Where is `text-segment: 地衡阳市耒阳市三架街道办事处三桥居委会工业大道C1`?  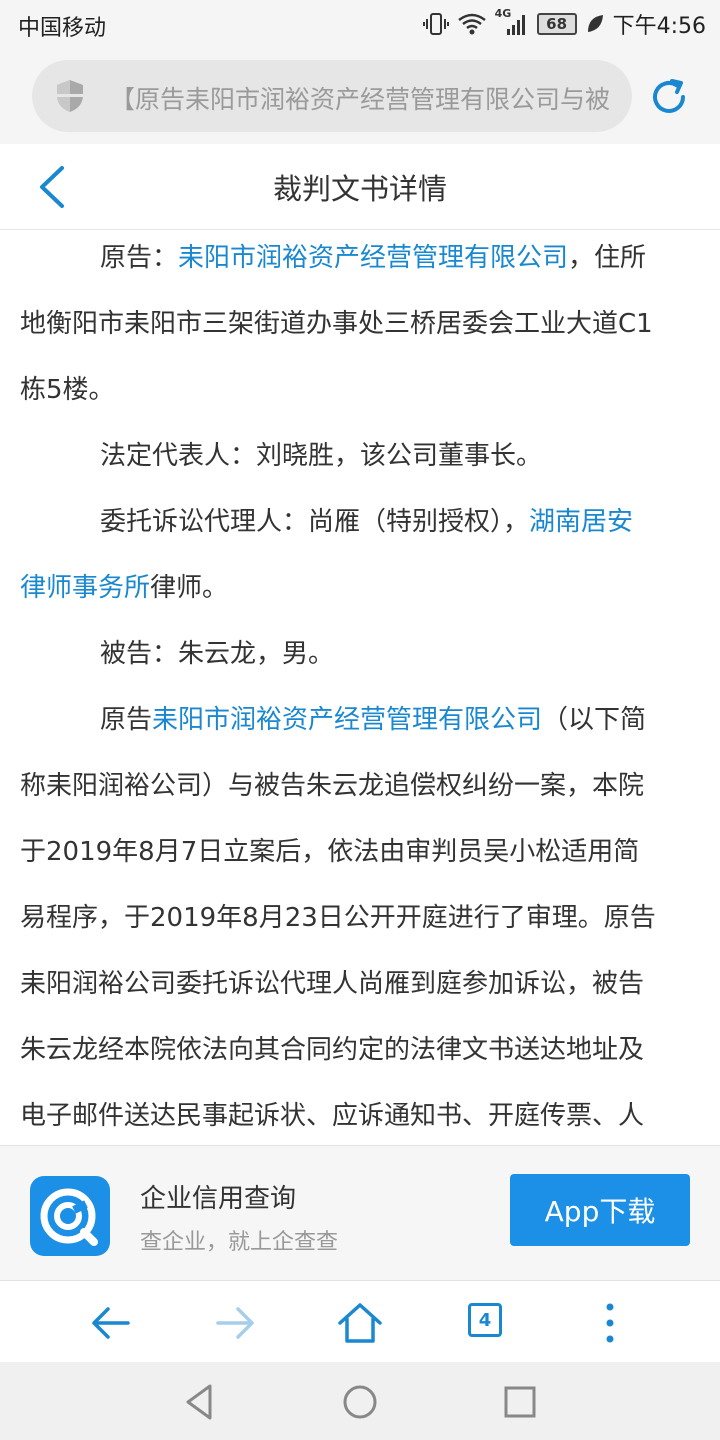 text-segment: 地衡阳市耒阳市三架街道办事处三桥居委会工业大道C1 is located at coordinates (336, 324).